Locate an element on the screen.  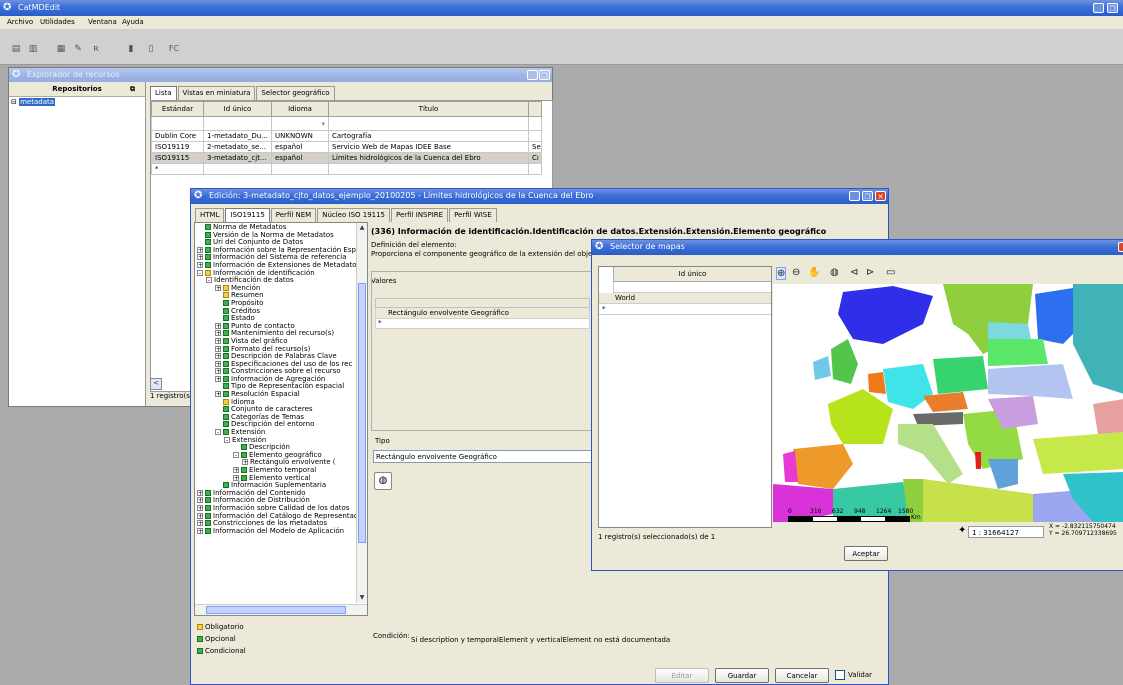
valores-new-row: * is located at coordinates (482, 324).